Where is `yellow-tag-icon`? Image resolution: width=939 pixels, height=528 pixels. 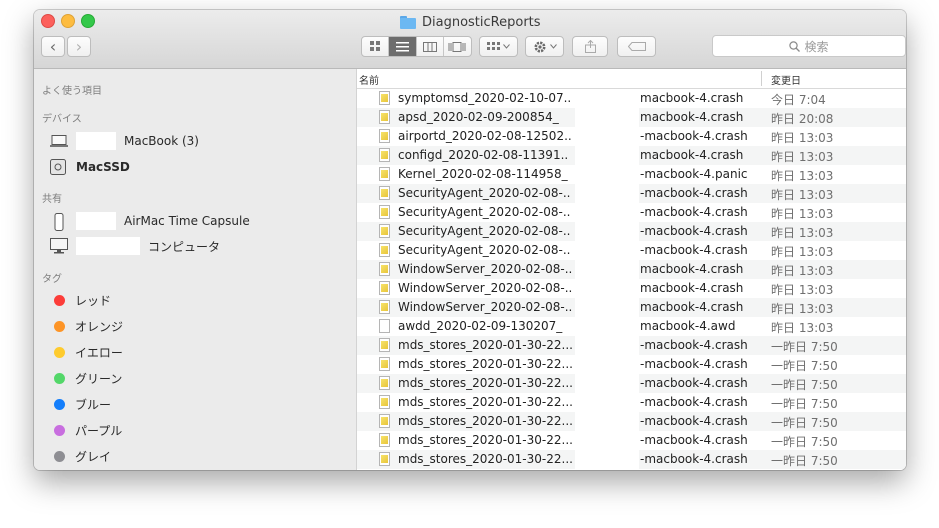
yellow-tag-icon is located at coordinates (59, 352).